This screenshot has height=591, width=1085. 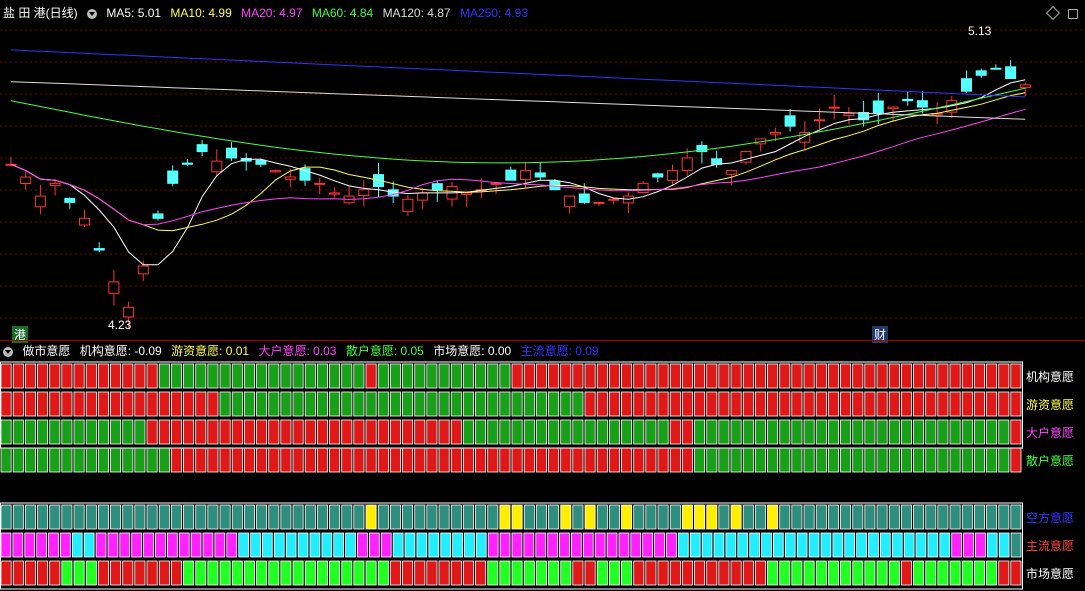 I want to click on row-label-0: 机构意愿, so click(x=1050, y=377).